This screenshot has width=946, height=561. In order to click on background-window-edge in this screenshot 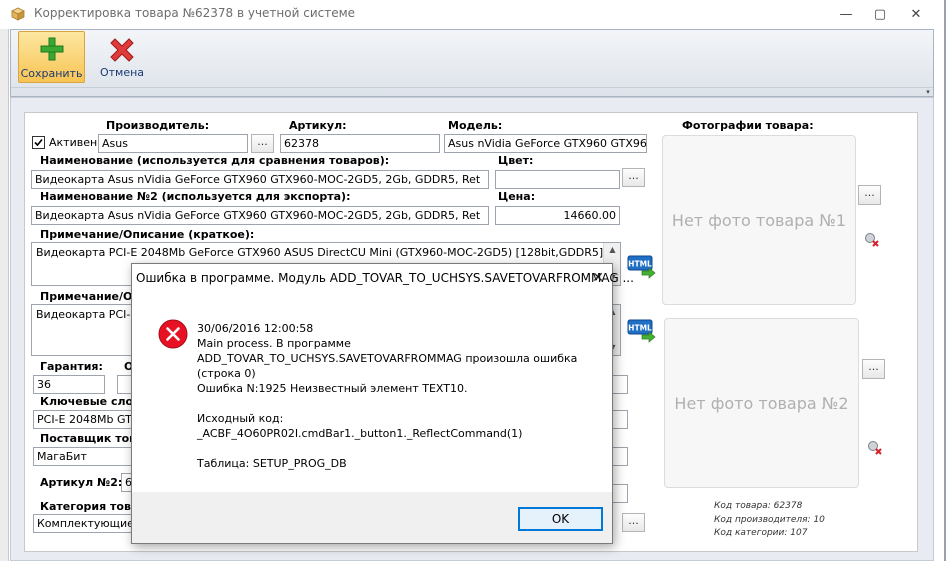, I will do `click(4, 295)`.